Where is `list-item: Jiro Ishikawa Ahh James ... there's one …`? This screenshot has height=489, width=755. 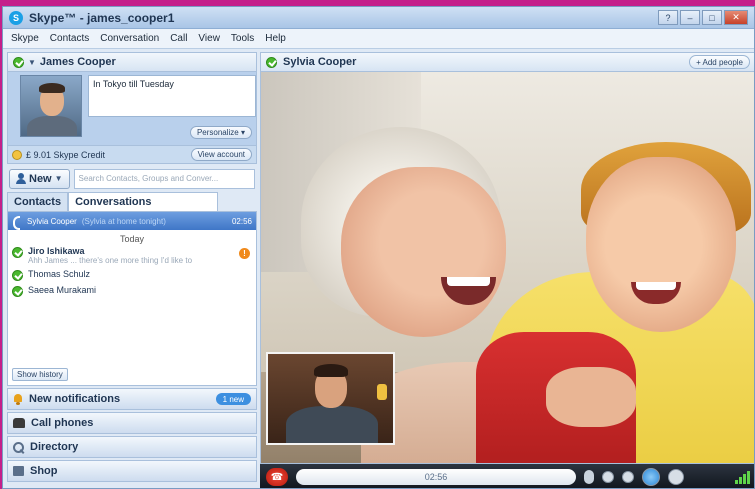 list-item: Jiro Ishikawa Ahh James ... there's one … is located at coordinates (132, 255).